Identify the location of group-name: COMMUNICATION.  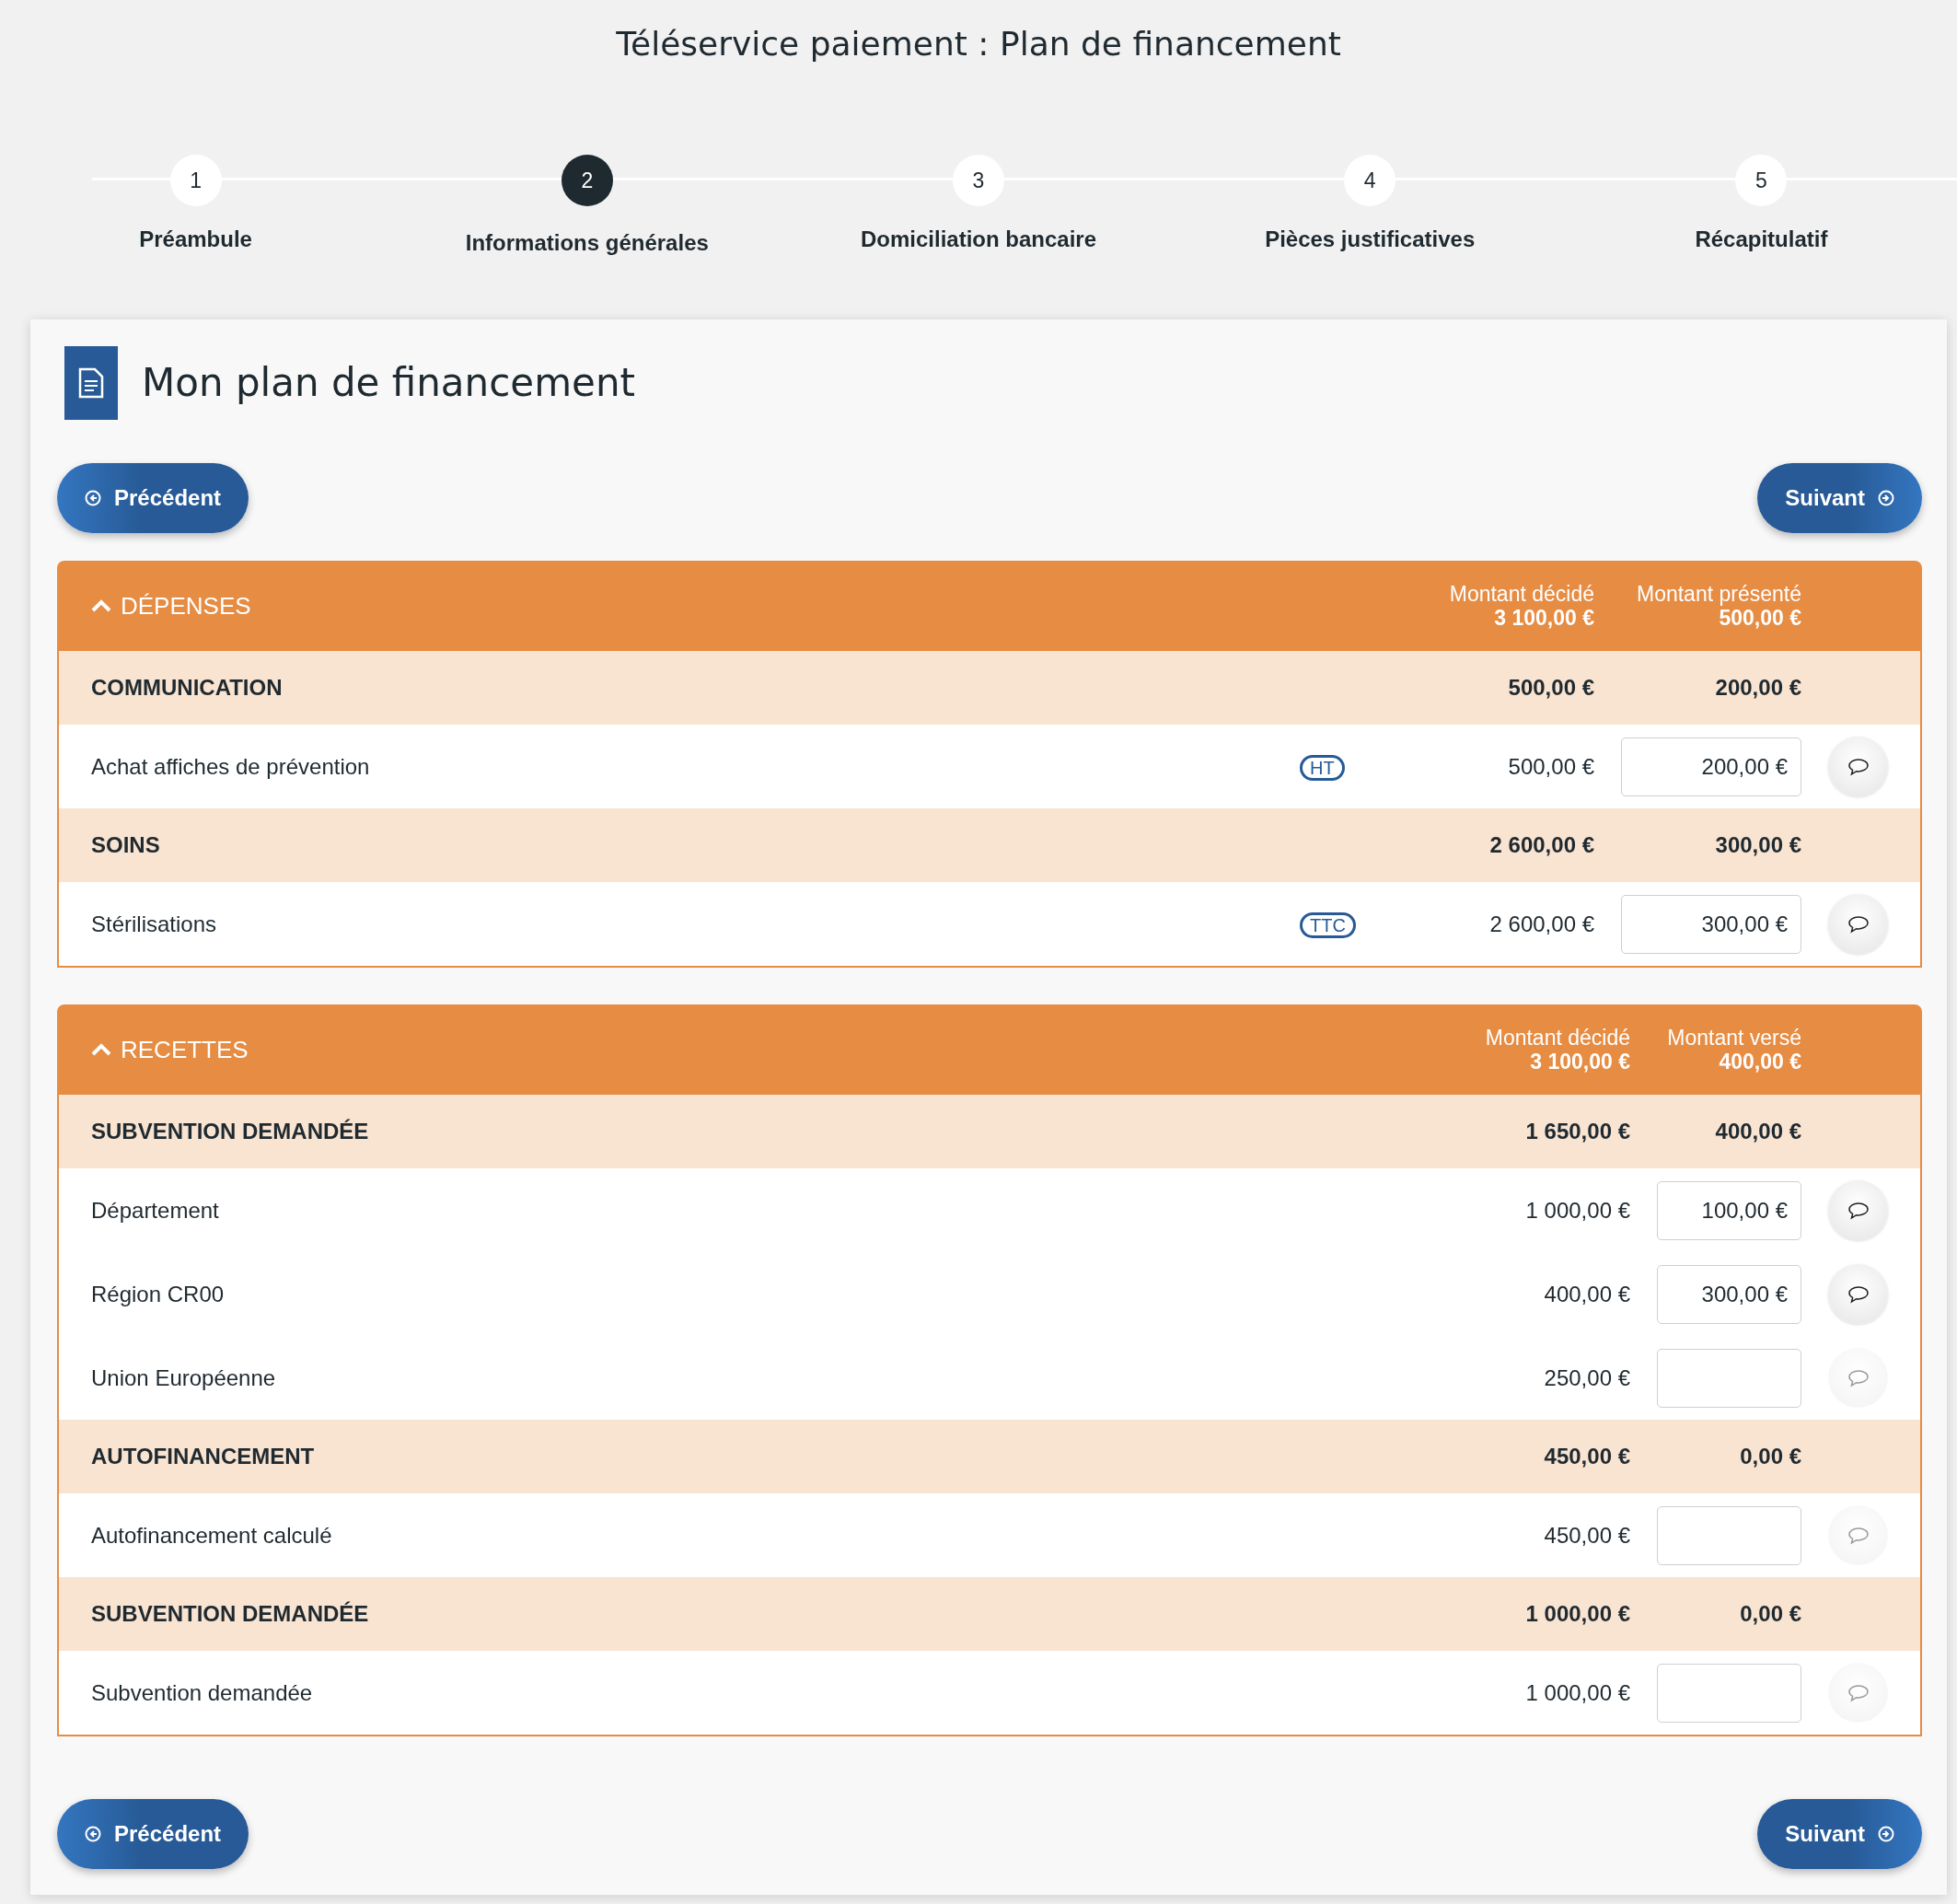
(187, 687).